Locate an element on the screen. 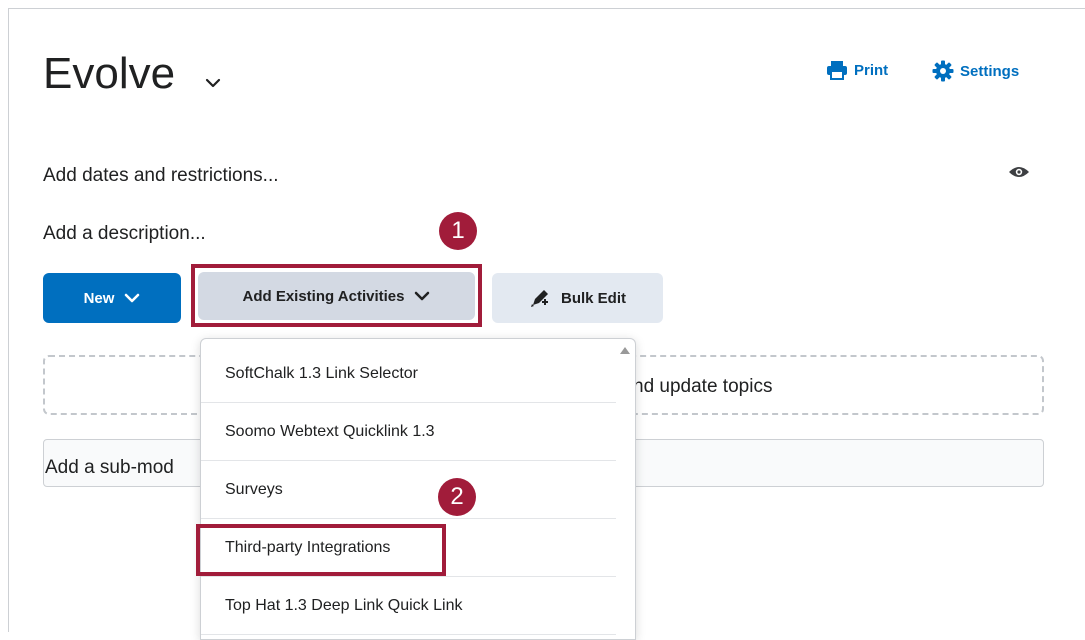  page-title: Evolve is located at coordinates (109, 73).